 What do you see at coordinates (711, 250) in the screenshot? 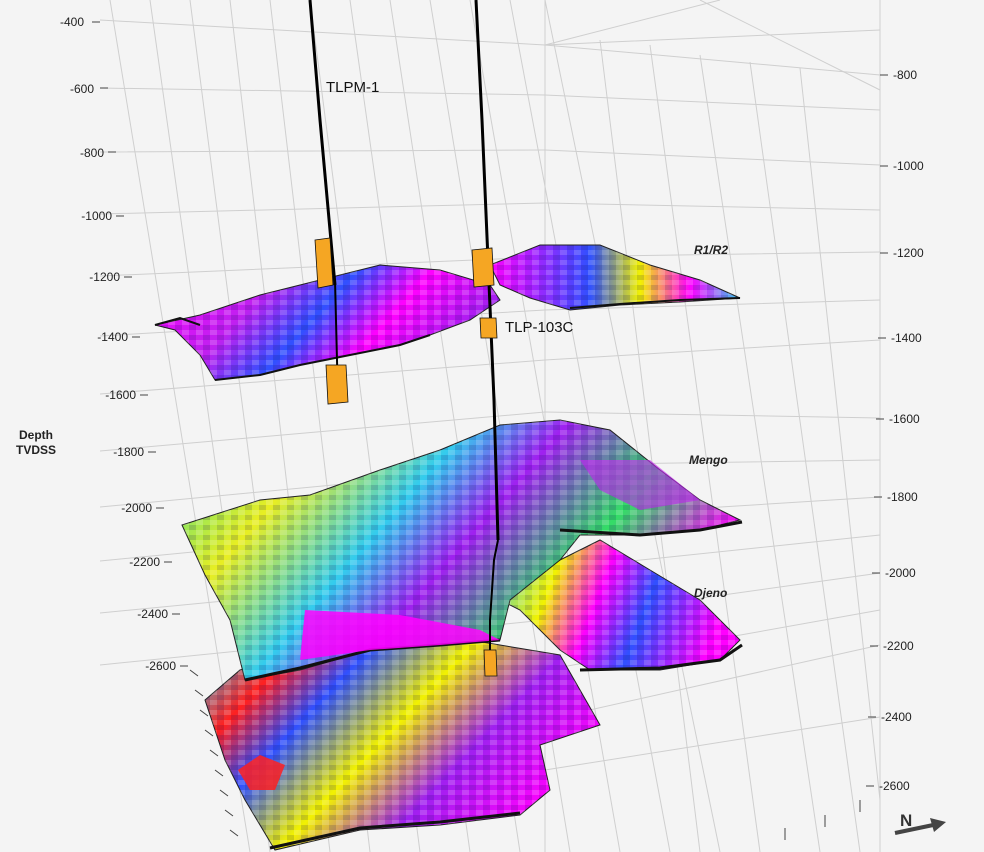
I see `surface-label-r1-r2: R1/R2` at bounding box center [711, 250].